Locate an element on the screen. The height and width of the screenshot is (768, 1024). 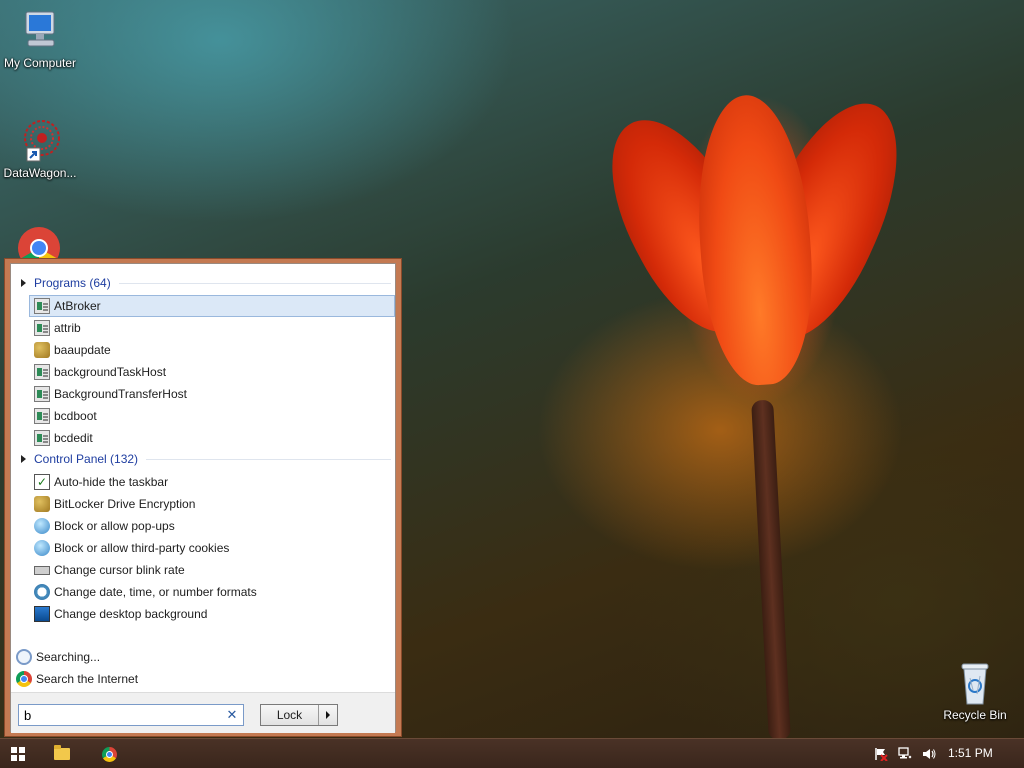
network-icon is located at coordinates (905, 754).